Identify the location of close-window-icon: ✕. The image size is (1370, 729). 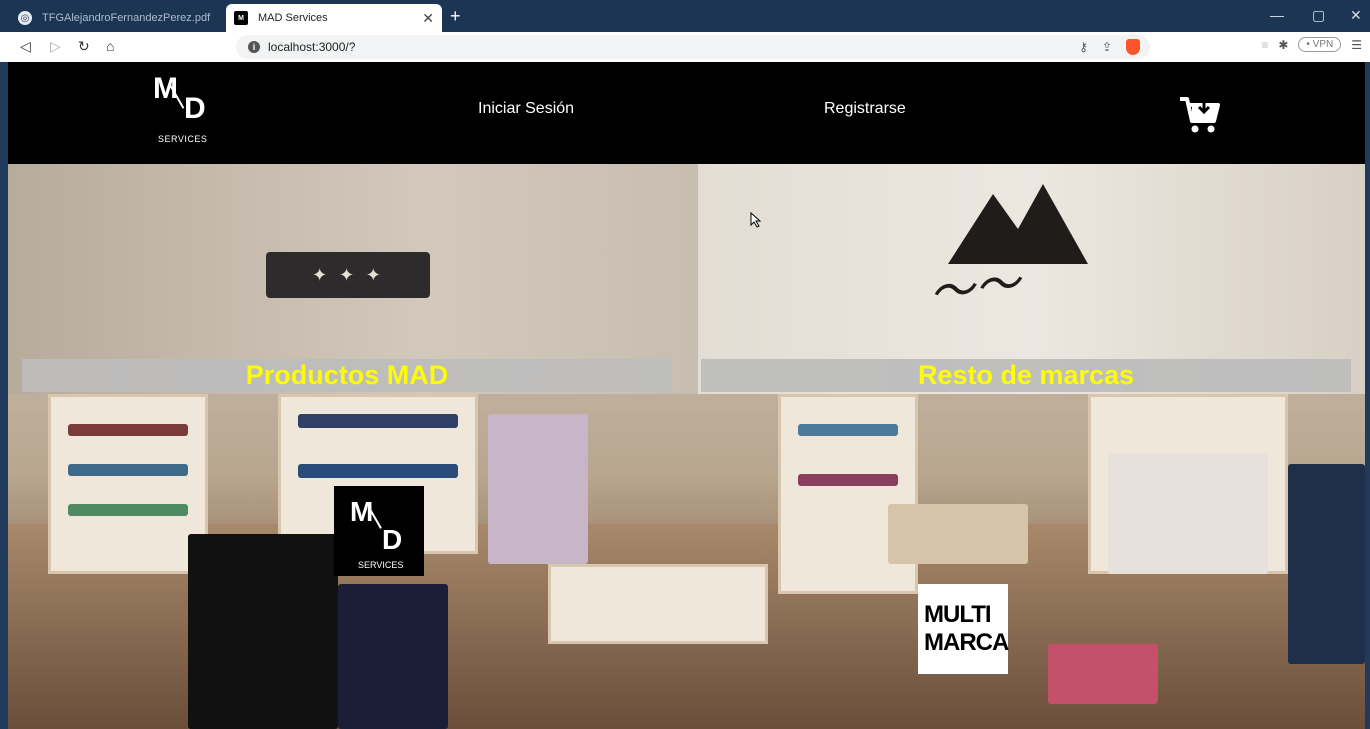
(1356, 15).